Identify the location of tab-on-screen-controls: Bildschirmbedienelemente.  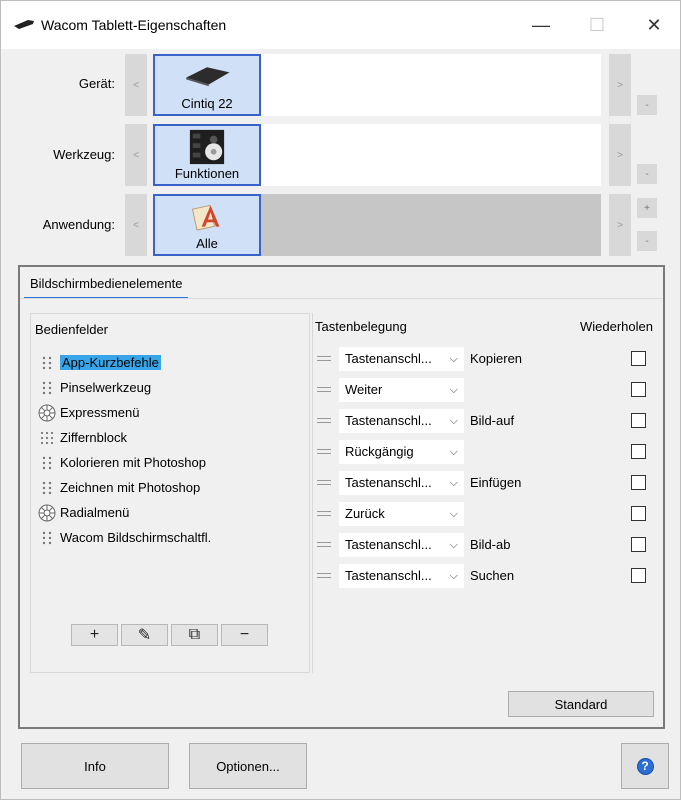
(106, 286).